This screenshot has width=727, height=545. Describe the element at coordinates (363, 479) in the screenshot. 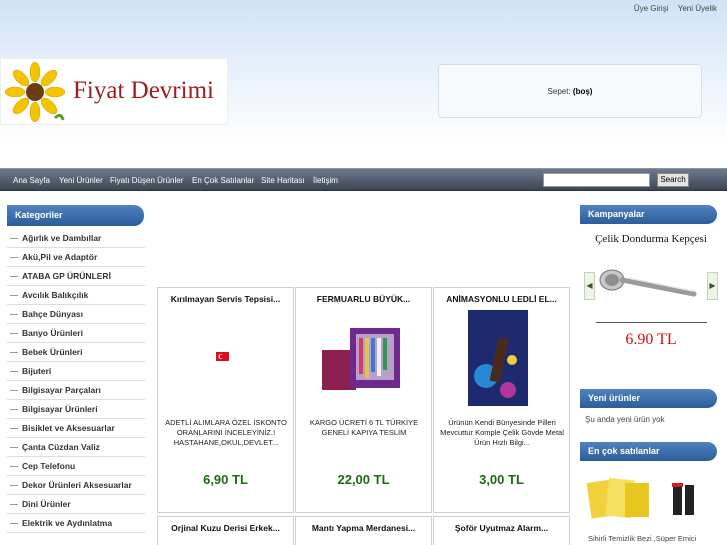

I see `product-price: 22,00 TL` at that location.